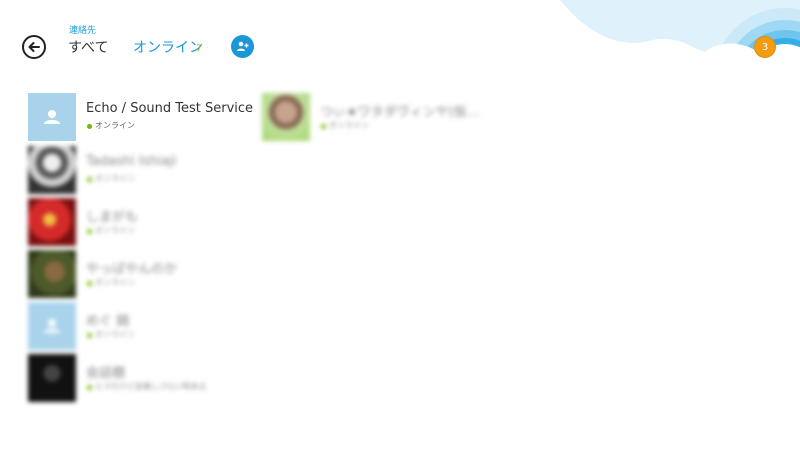 The image size is (800, 450). I want to click on contact-item: Echo / Sound Test Service オンライン, so click(142, 117).